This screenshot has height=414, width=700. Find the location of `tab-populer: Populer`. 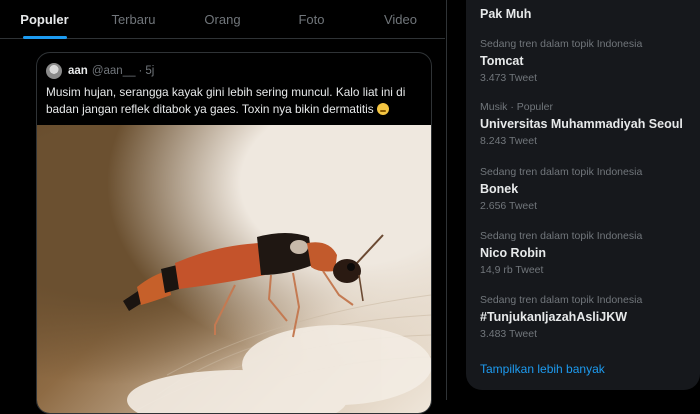

tab-populer: Populer is located at coordinates (44, 19).